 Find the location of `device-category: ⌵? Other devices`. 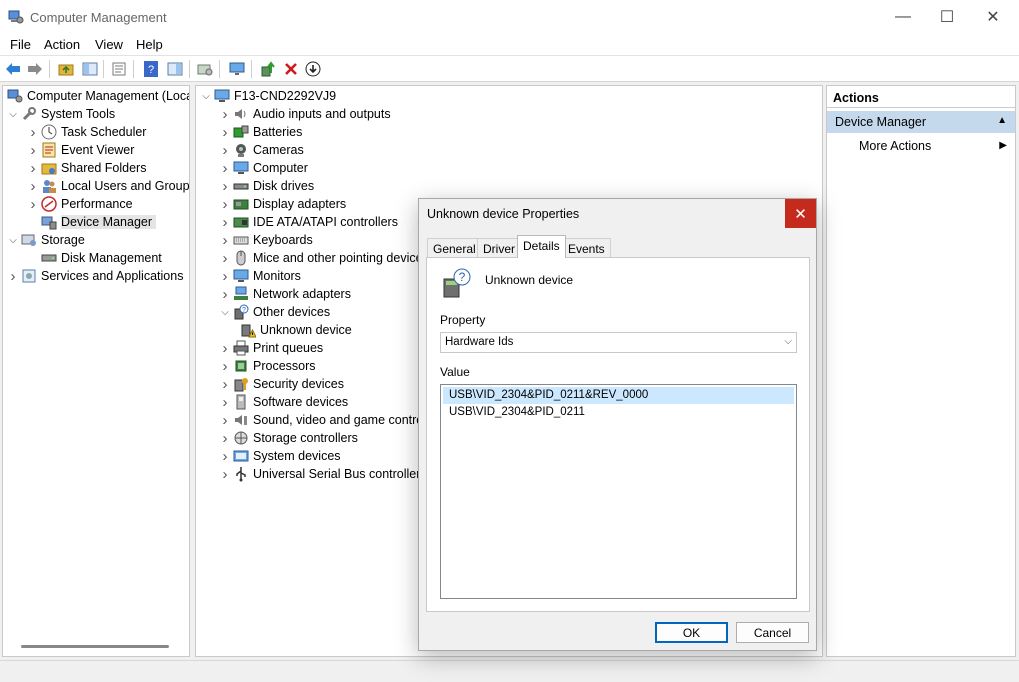

device-category: ⌵? Other devices is located at coordinates (274, 312).